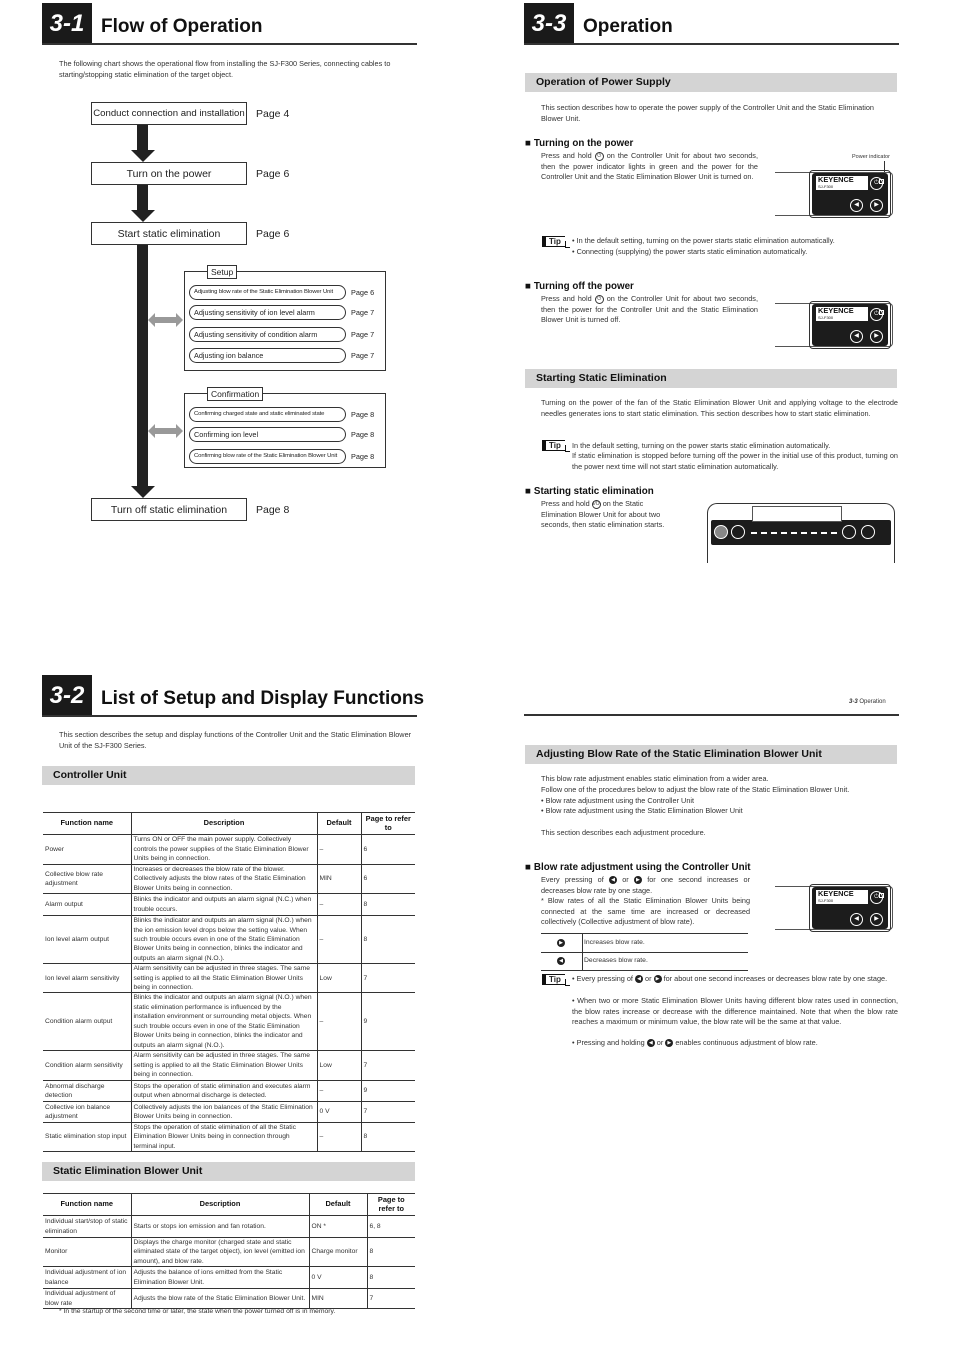  I want to click on default-cell: Charge monitor, so click(337, 1252).